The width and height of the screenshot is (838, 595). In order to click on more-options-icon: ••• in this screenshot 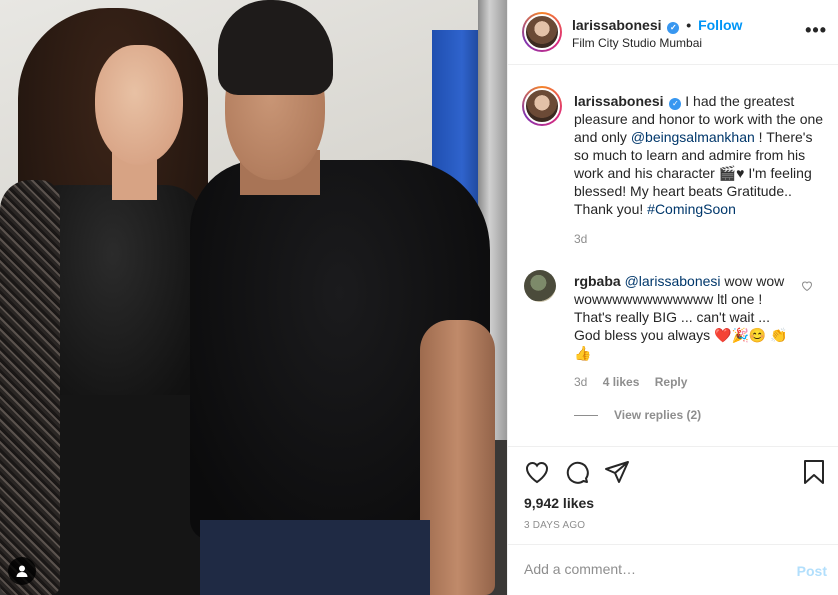, I will do `click(816, 30)`.